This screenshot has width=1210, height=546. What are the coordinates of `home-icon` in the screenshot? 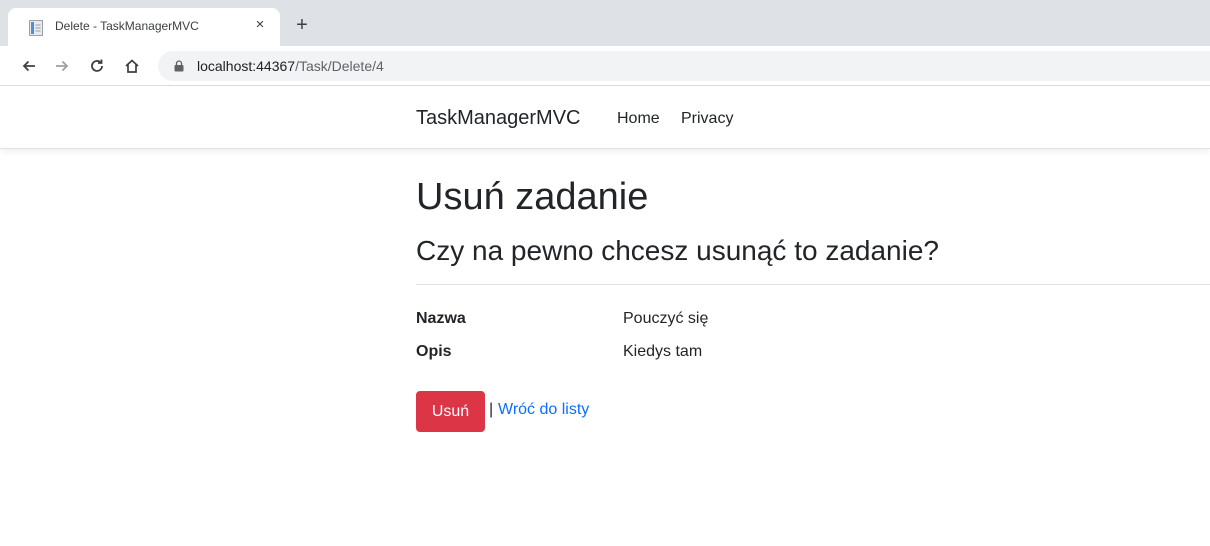 It's located at (132, 66).